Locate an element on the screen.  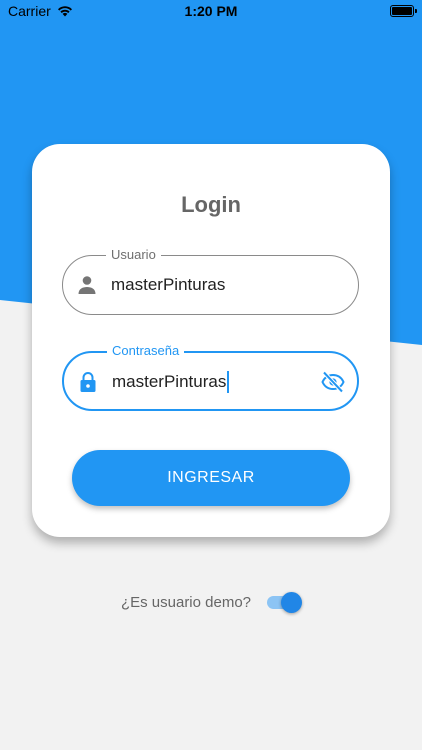
password-field: Contraseña masterPinturas is located at coordinates (210, 377).